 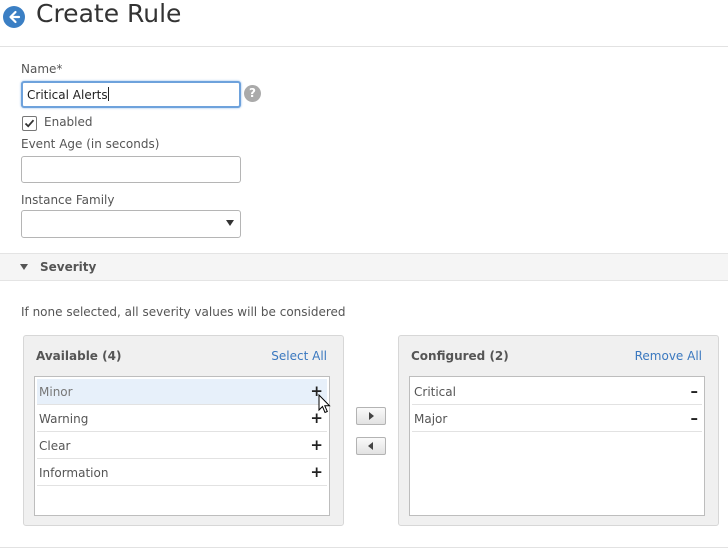 I want to click on instance-family-label: Instance Family, so click(x=68, y=200).